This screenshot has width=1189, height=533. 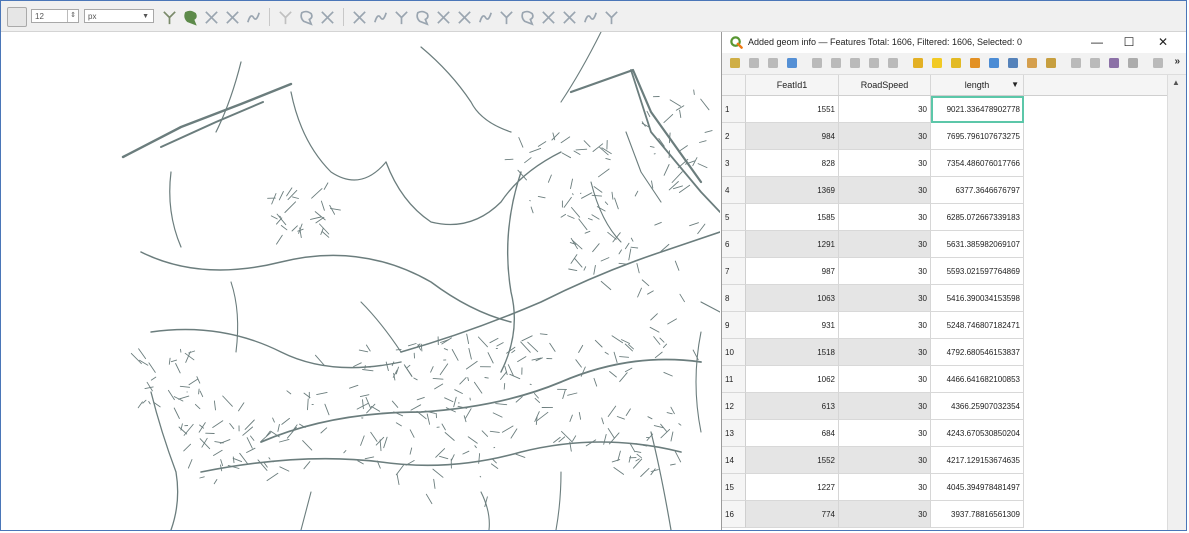 What do you see at coordinates (1051, 63) in the screenshot?
I see `zoom-to-selected-icon` at bounding box center [1051, 63].